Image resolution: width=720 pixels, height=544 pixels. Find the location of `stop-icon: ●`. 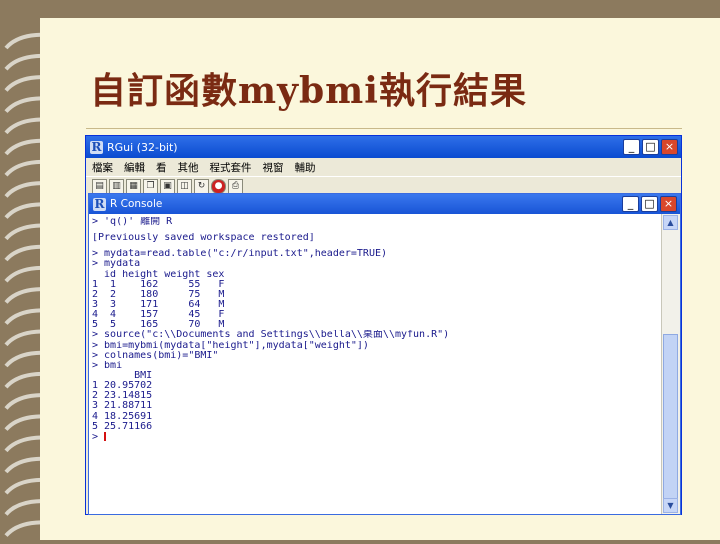

stop-icon: ● is located at coordinates (218, 186).